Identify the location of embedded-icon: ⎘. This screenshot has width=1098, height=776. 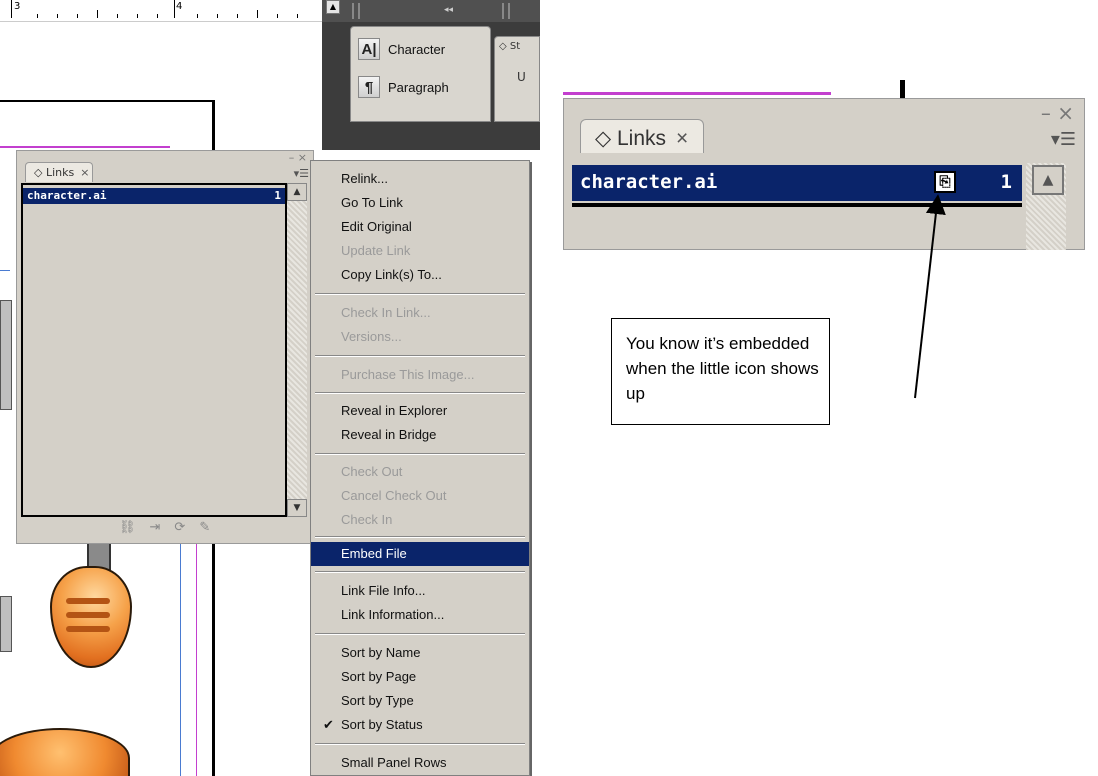
(945, 182).